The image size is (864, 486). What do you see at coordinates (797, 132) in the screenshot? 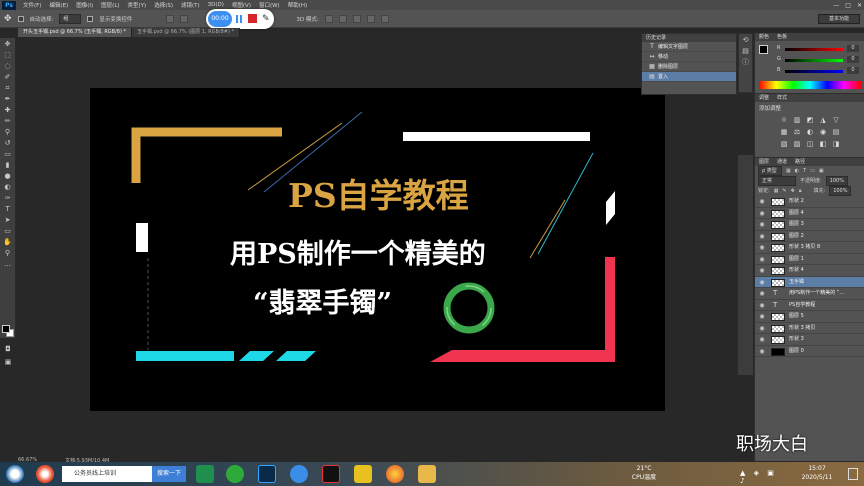
I see `color-balance-icon: ⚖` at bounding box center [797, 132].